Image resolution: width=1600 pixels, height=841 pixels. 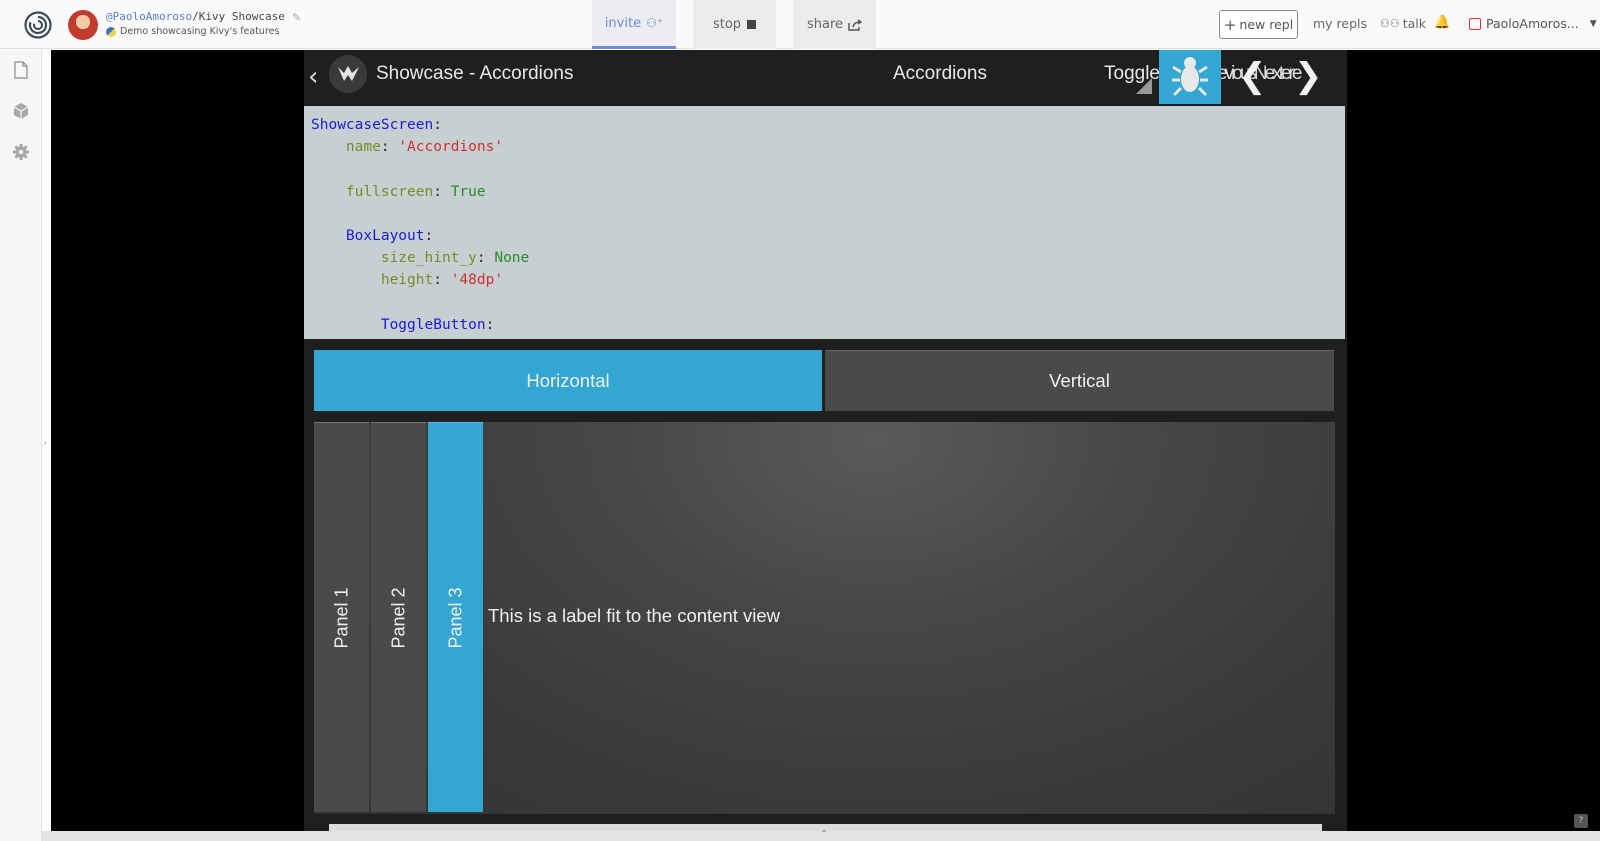 What do you see at coordinates (828, 236) in the screenshot?
I see `code-line: BoxLayout:` at bounding box center [828, 236].